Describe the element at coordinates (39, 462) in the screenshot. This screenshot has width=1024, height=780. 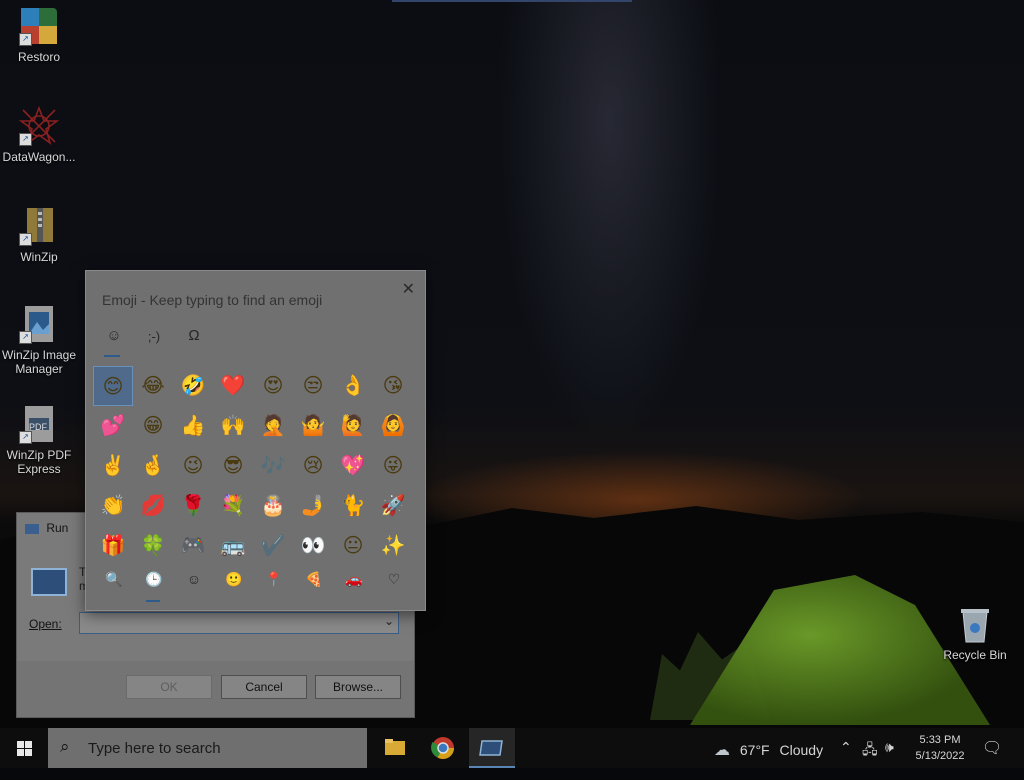
I see `desktop-icon-label: WinZip PDF Express` at that location.